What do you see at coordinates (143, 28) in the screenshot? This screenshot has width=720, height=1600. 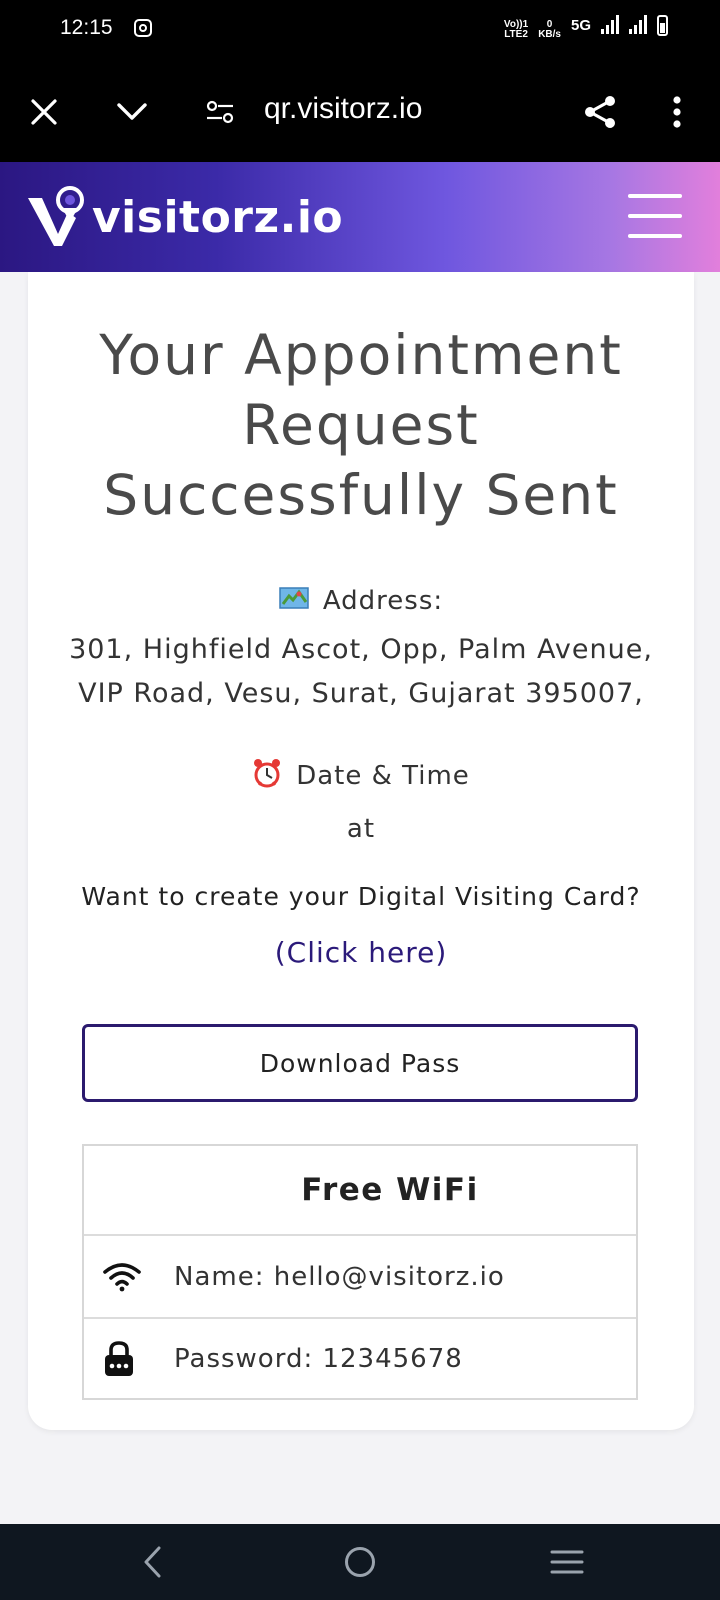 I see `instagram-icon` at bounding box center [143, 28].